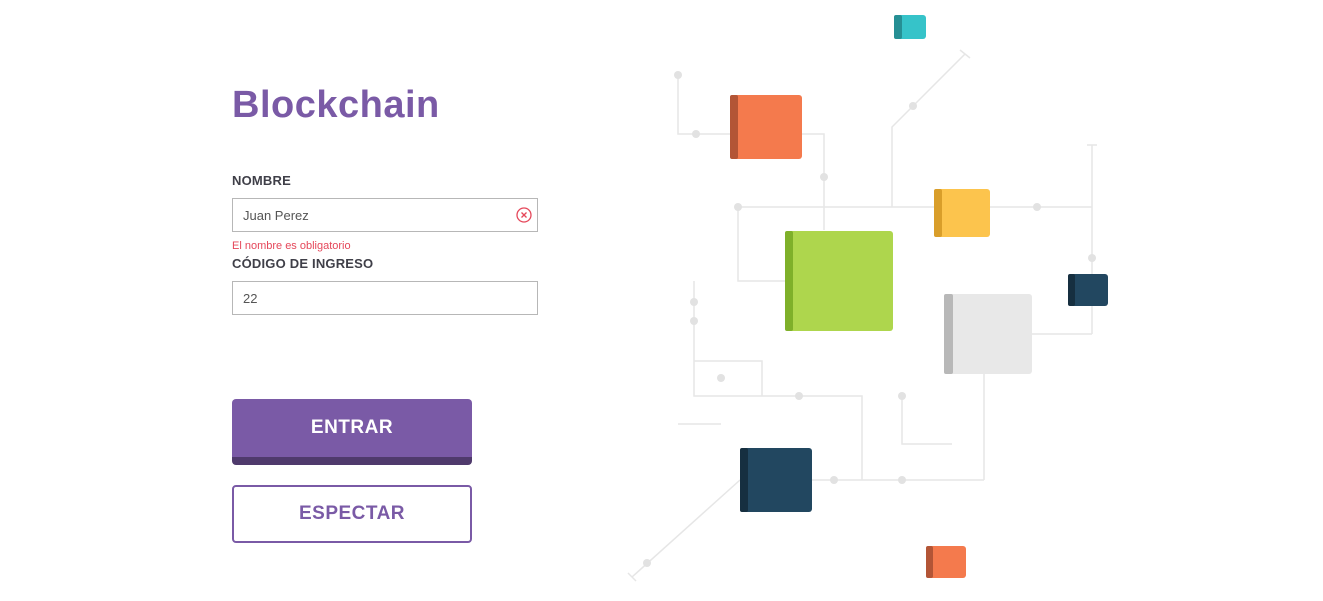  Describe the element at coordinates (766, 127) in the screenshot. I see `block-orange-top` at that location.